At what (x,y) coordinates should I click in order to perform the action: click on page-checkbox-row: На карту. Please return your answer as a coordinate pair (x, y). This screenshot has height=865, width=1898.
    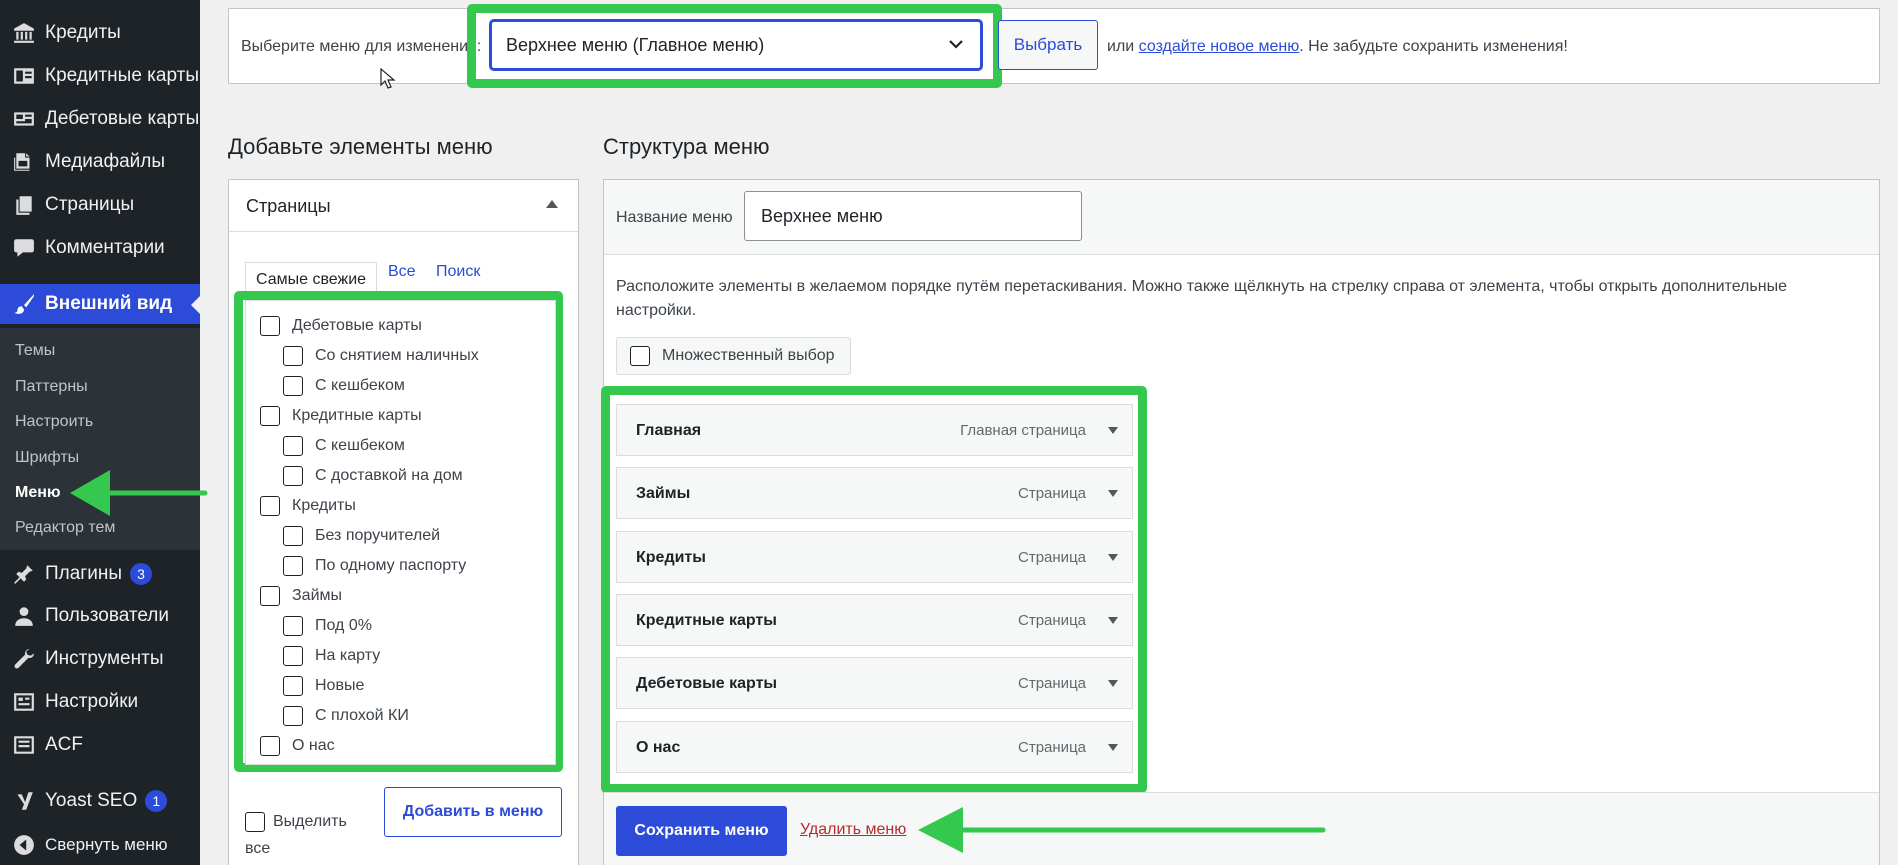
    Looking at the image, I should click on (331, 656).